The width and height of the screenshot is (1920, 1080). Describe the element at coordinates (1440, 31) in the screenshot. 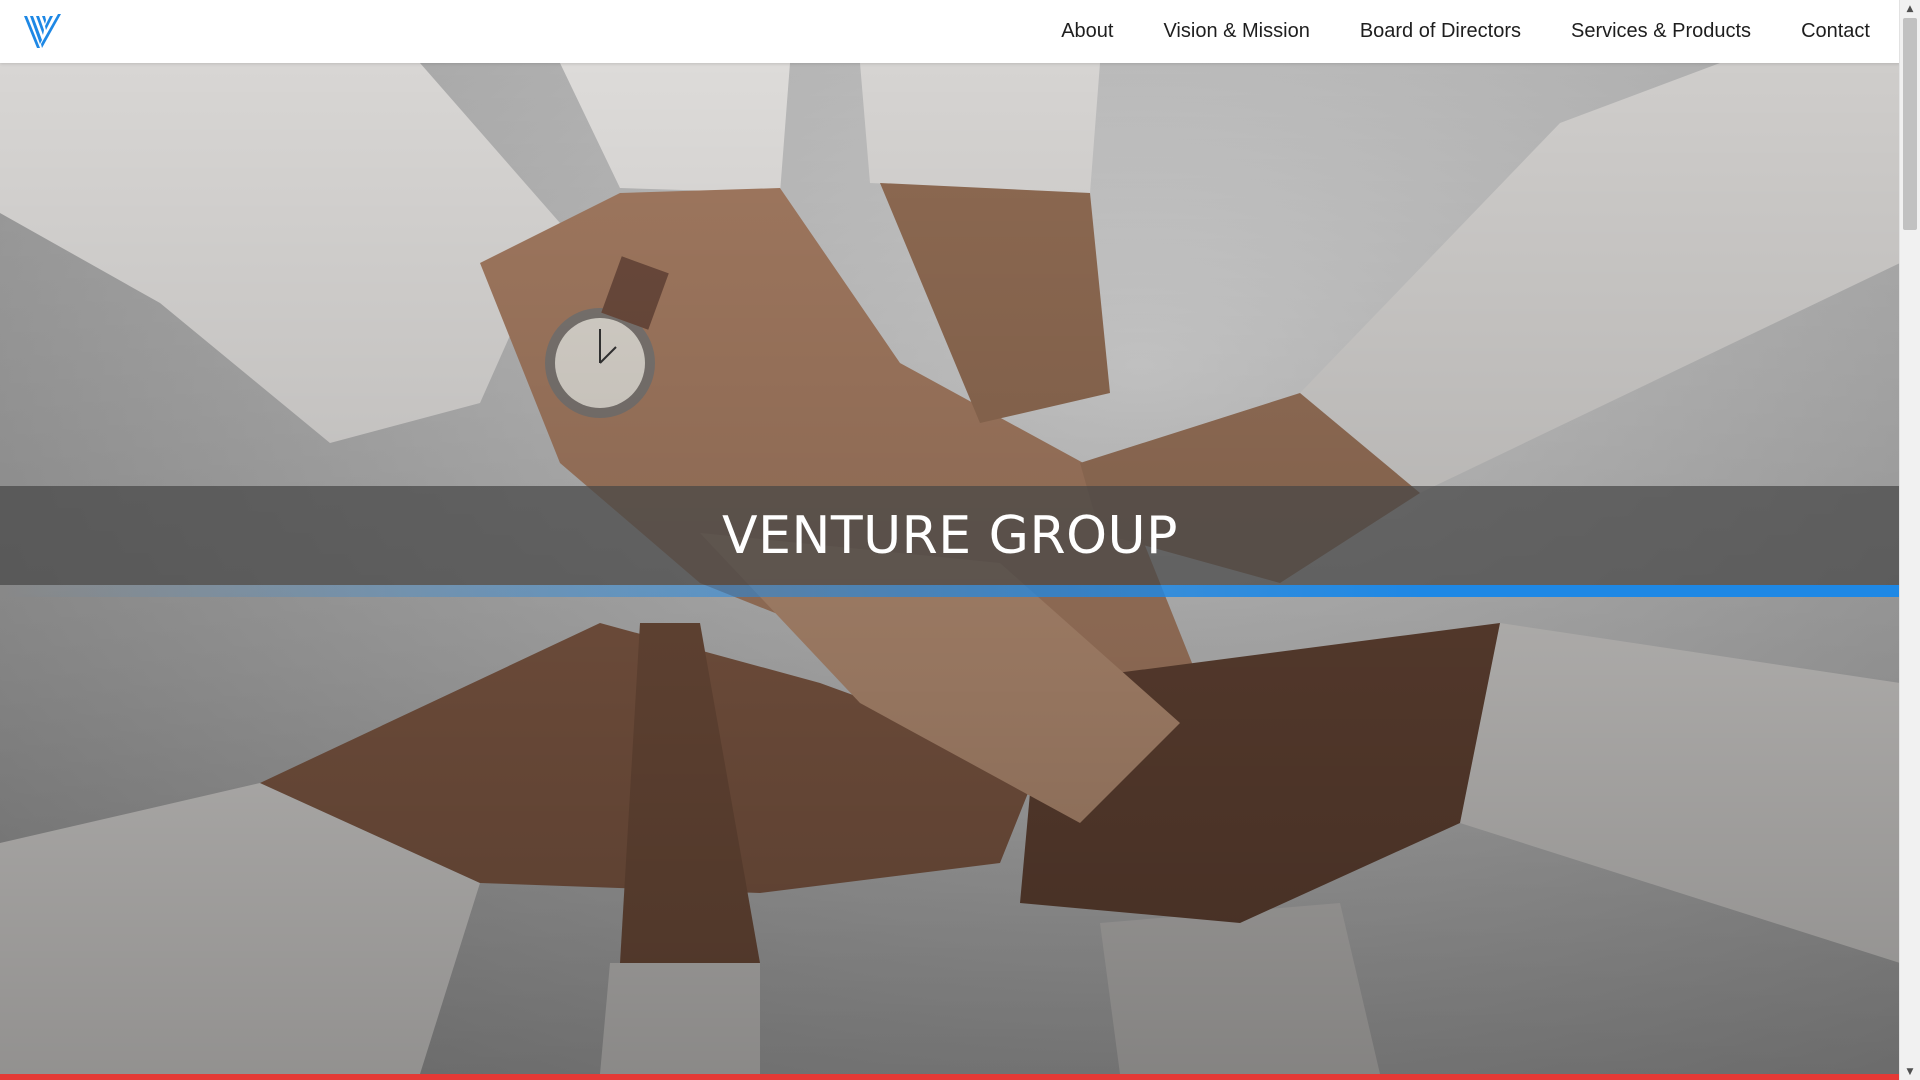

I see `nav-item-board-of-directors: Board of Directors` at that location.